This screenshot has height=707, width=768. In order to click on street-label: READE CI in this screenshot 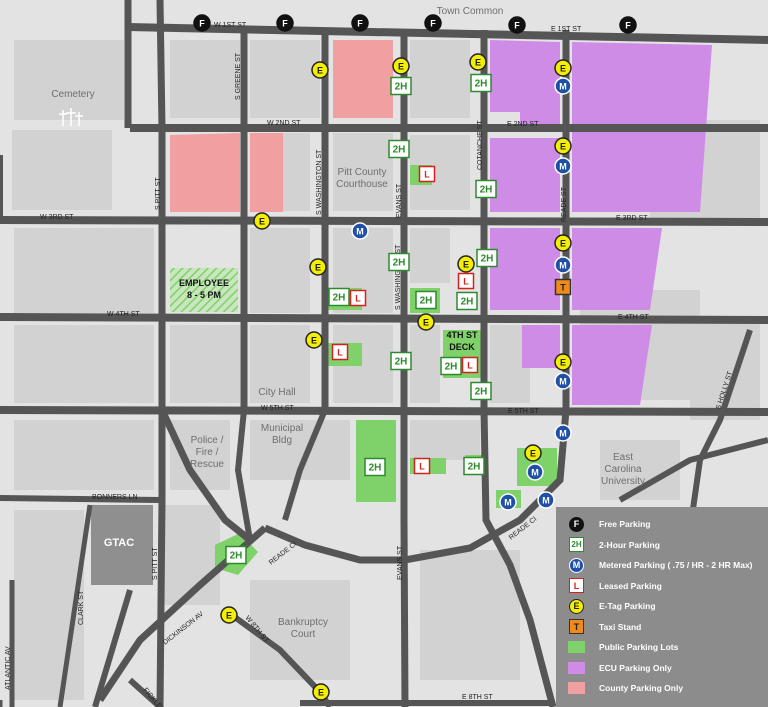, I will do `click(283, 554)`.